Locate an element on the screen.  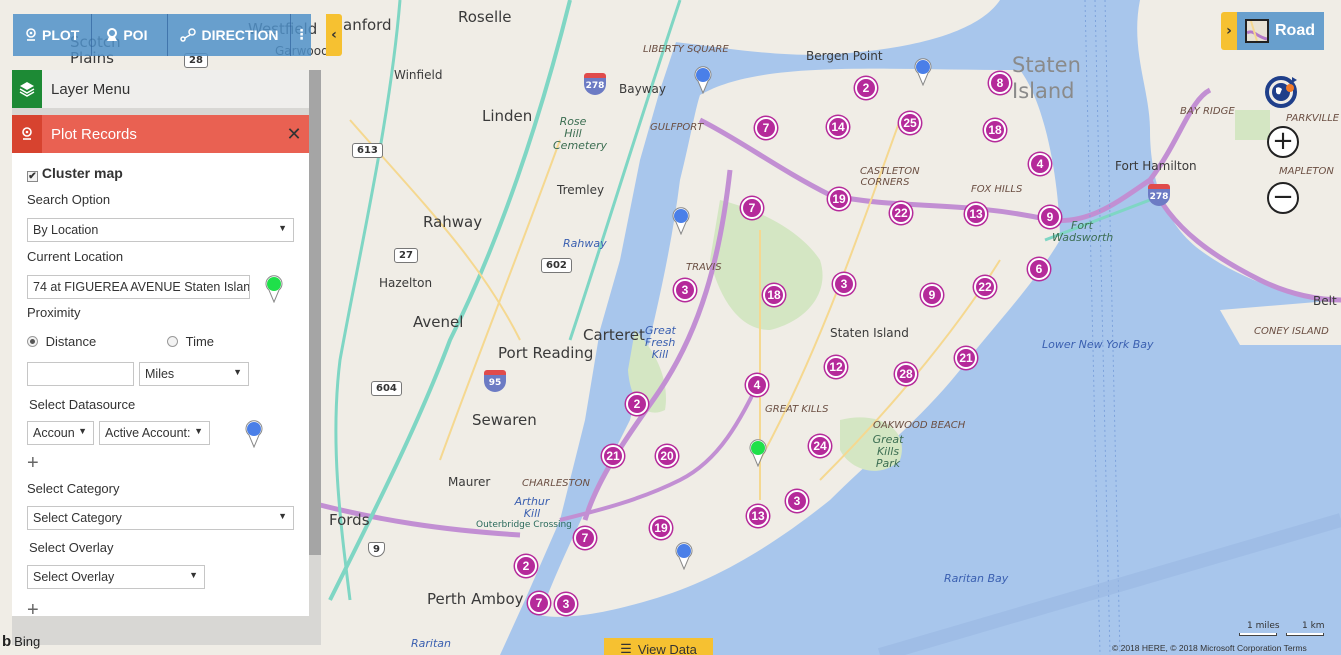
direction-button-label: DIRECTION is located at coordinates (240, 35).